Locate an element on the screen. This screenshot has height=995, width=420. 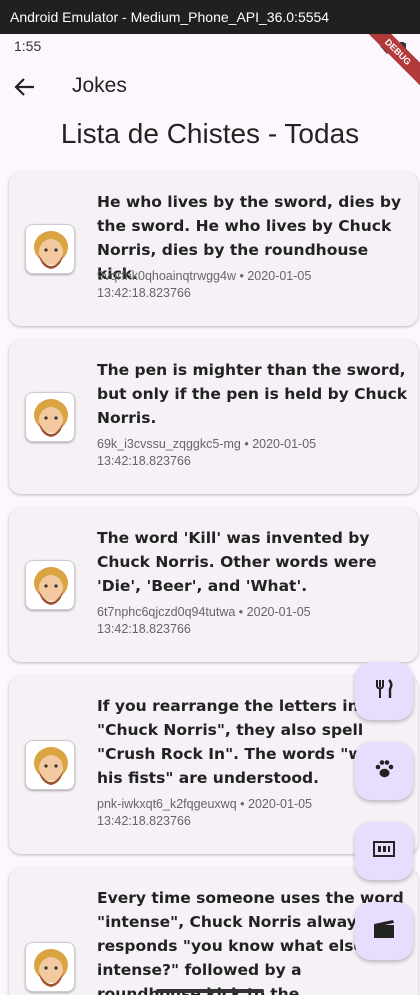
status-bar: 1:55 DEBUG is located at coordinates (210, 64).